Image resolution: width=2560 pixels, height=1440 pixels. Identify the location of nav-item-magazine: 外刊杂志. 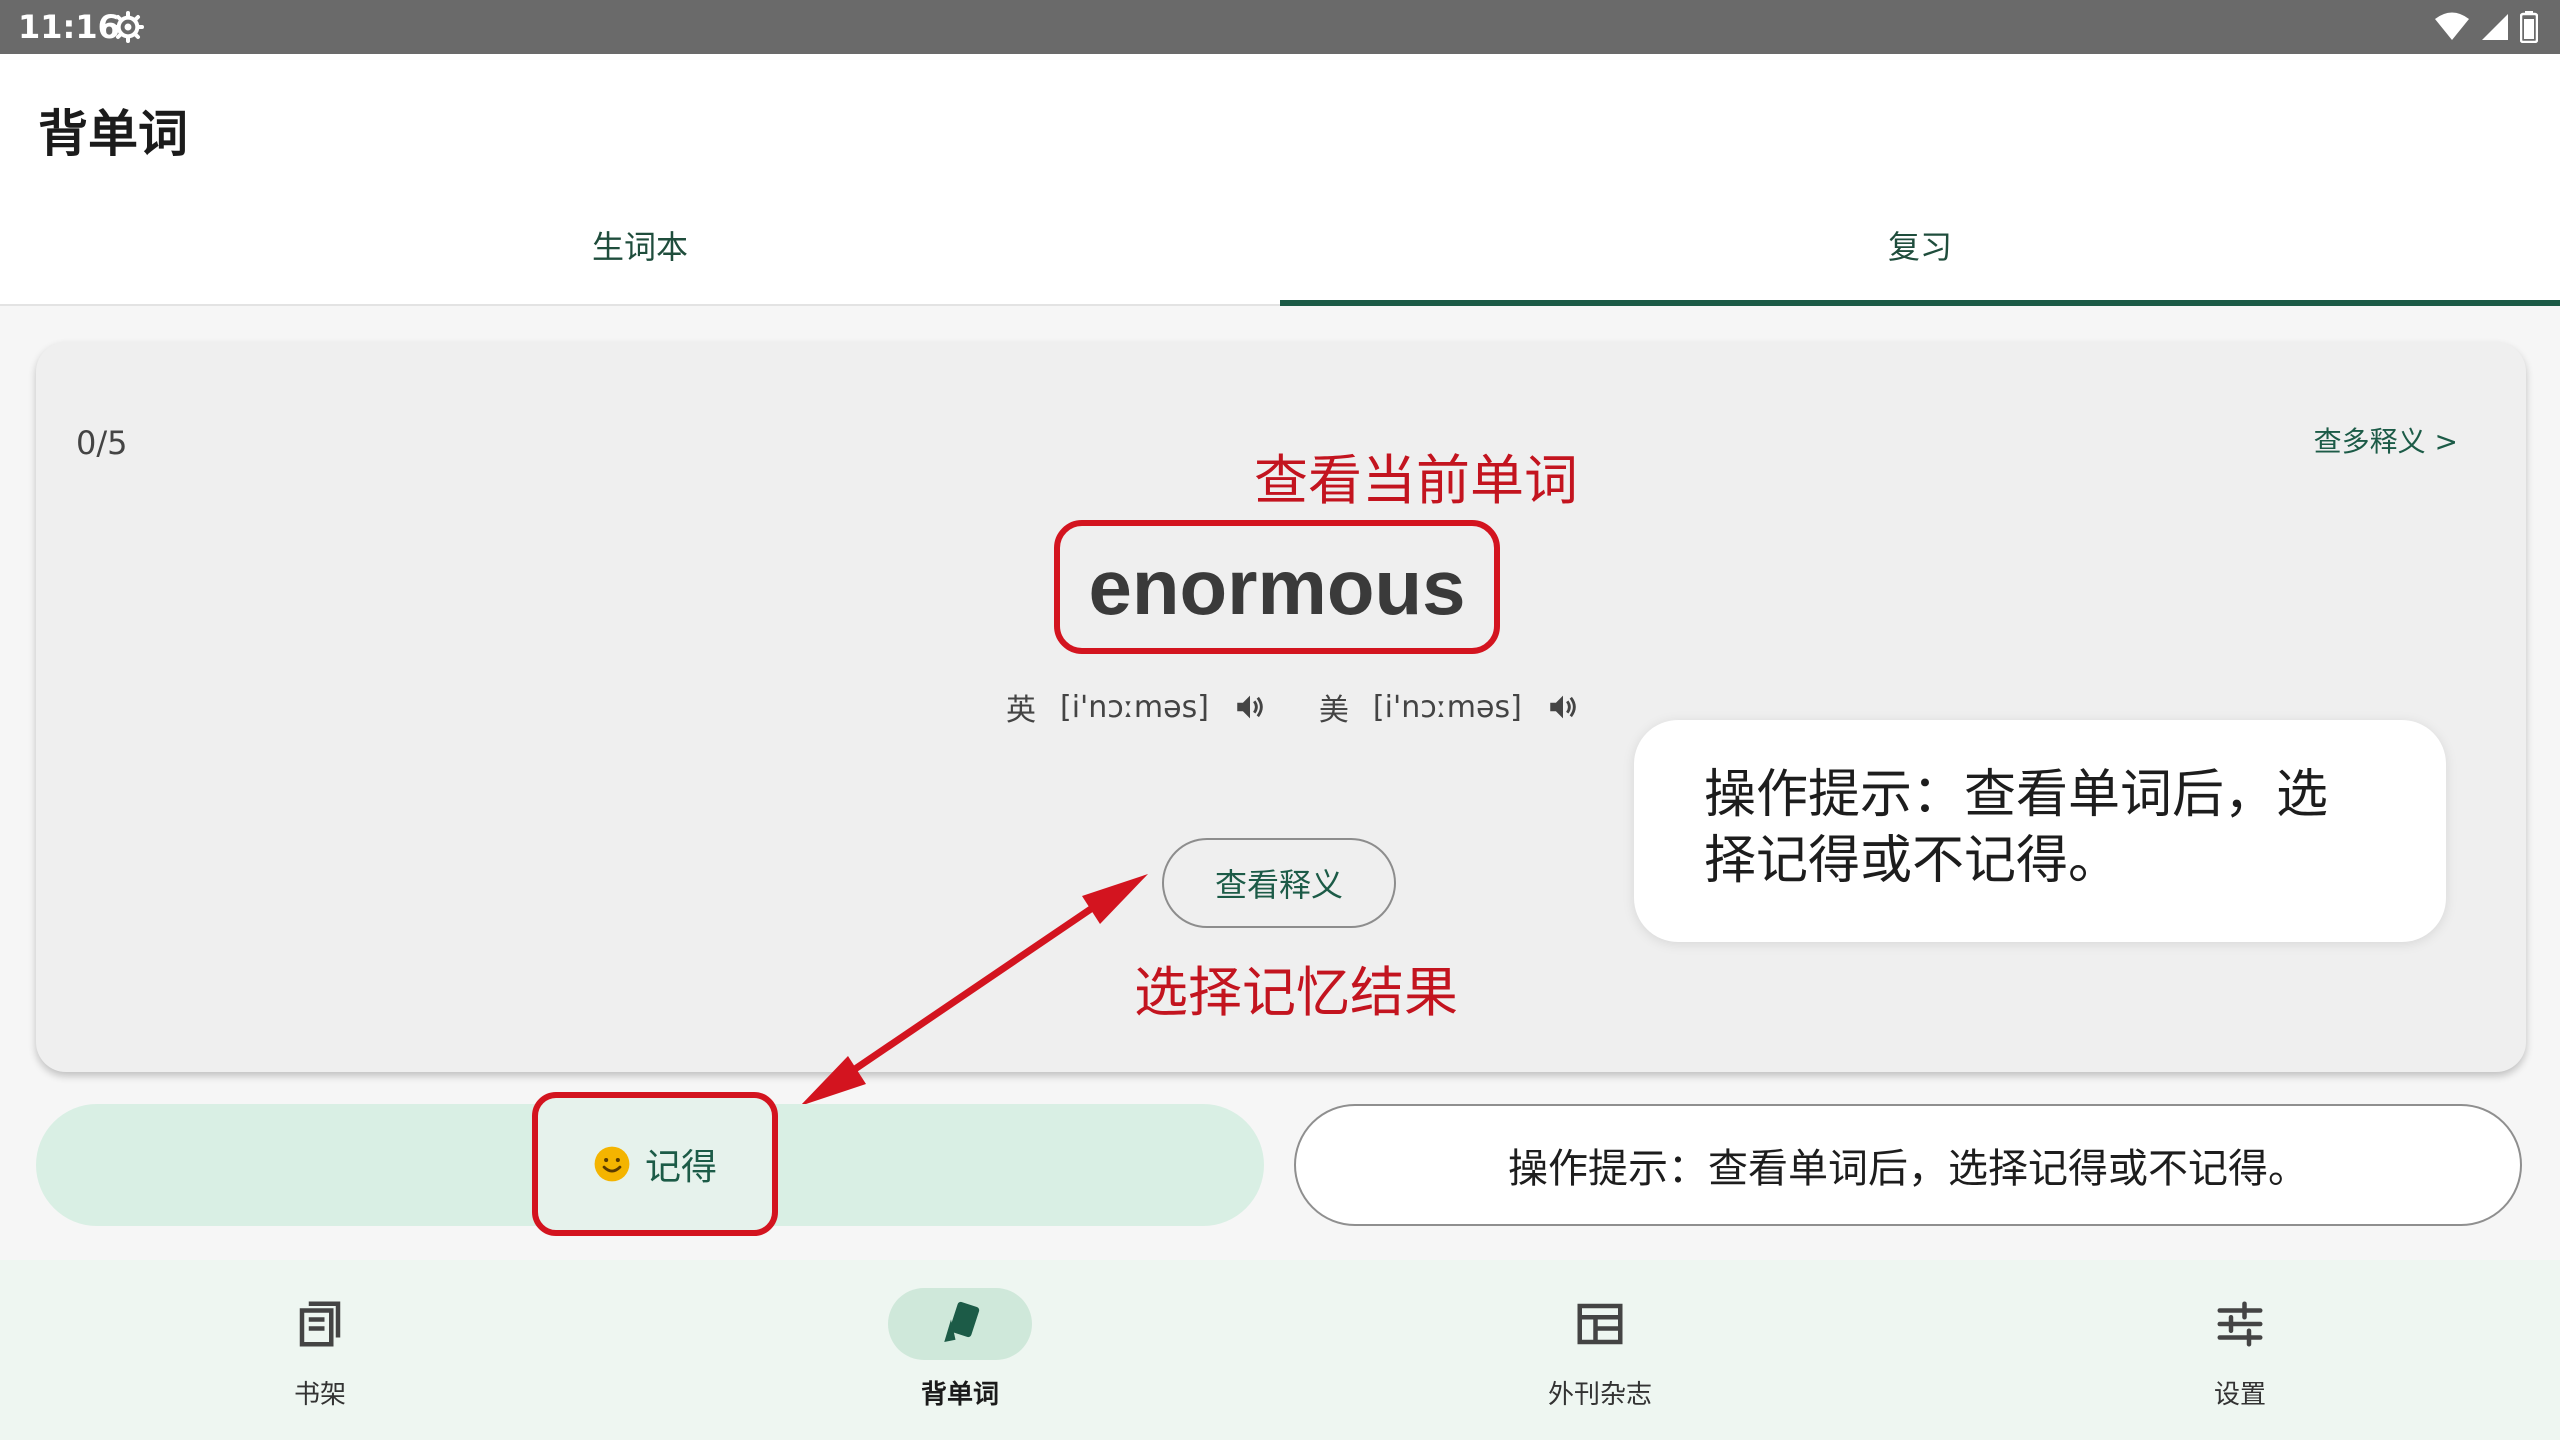
(1600, 1350).